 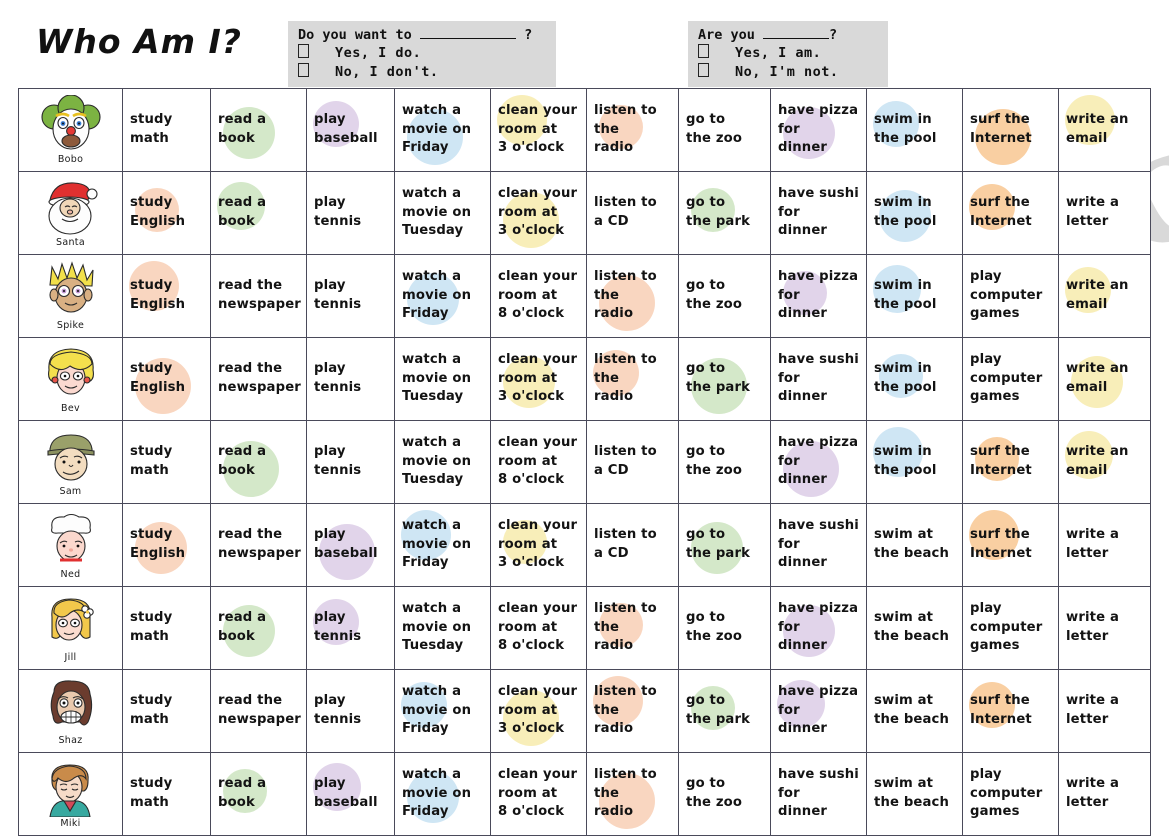 I want to click on answer-option-yes: Yes, I am., so click(x=788, y=53).